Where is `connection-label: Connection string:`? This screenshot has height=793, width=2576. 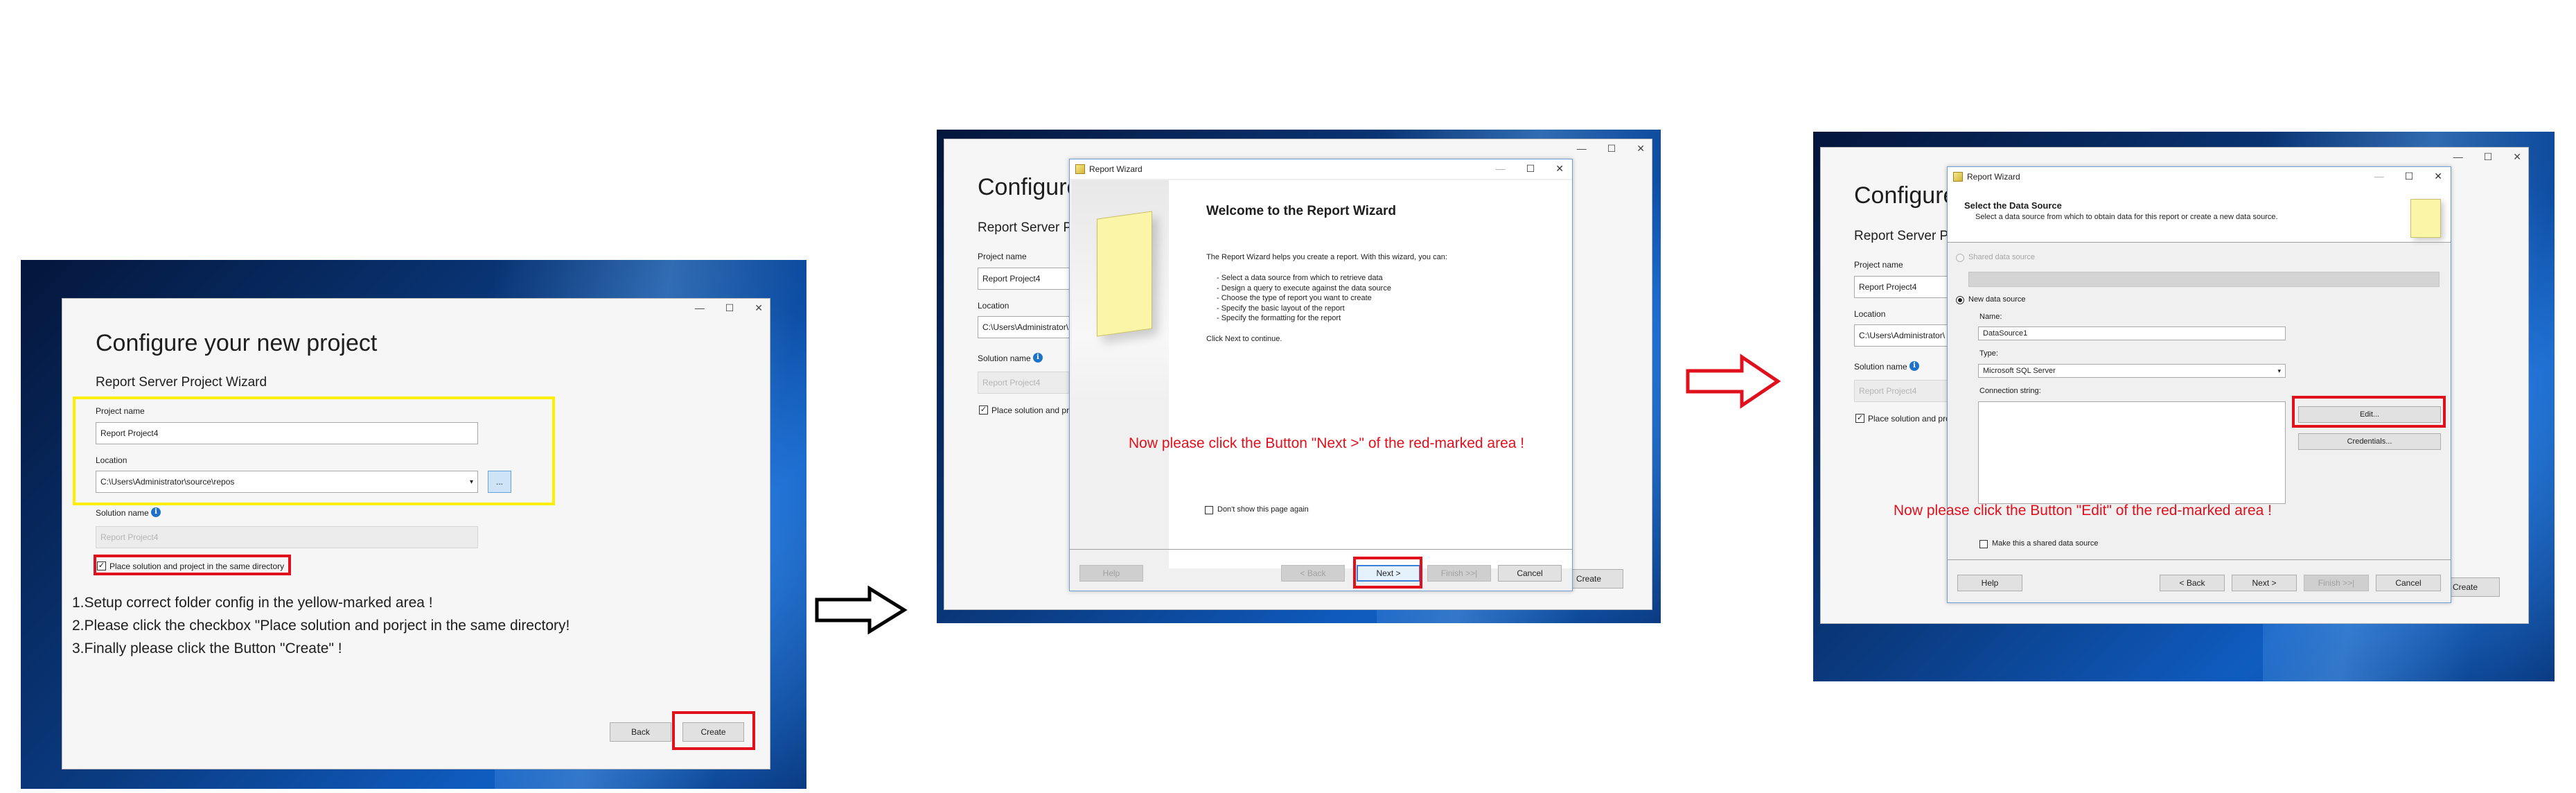 connection-label: Connection string: is located at coordinates (2010, 391).